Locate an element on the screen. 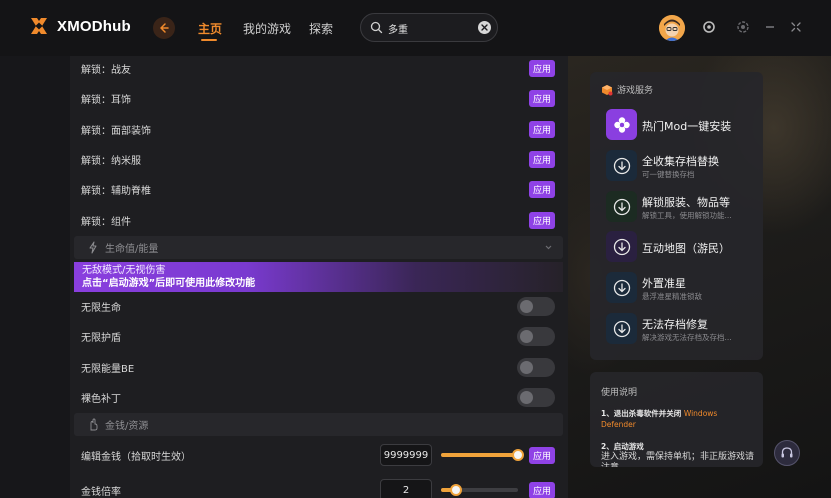 The width and height of the screenshot is (831, 498). search-box is located at coordinates (429, 27).